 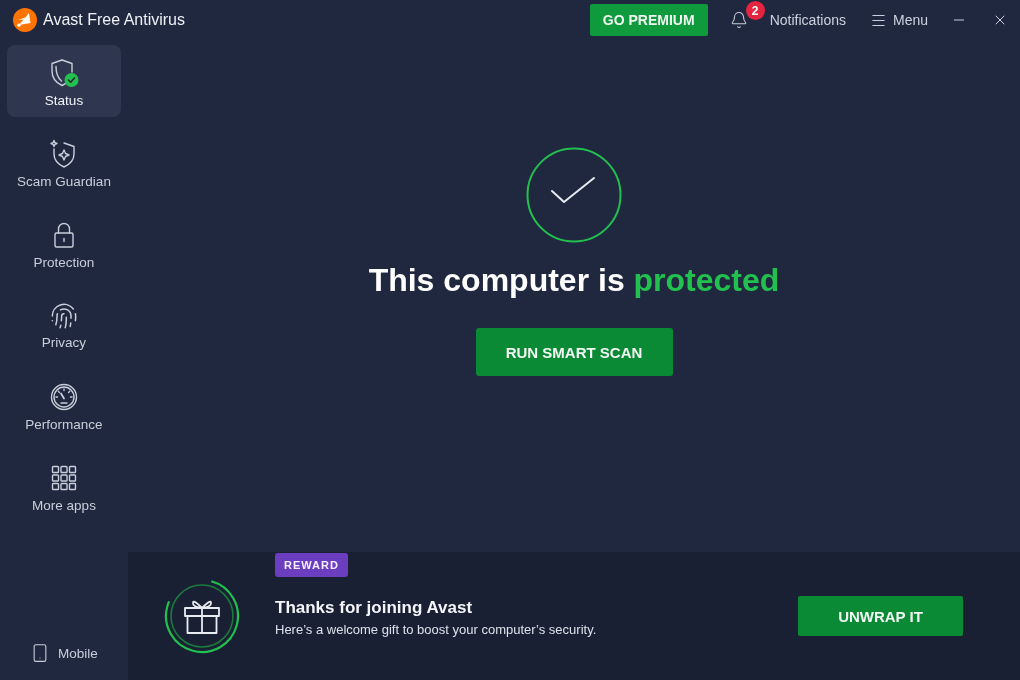 I want to click on reward-description: Here’s a welcome gift to boost your computer’s security., so click(x=436, y=629).